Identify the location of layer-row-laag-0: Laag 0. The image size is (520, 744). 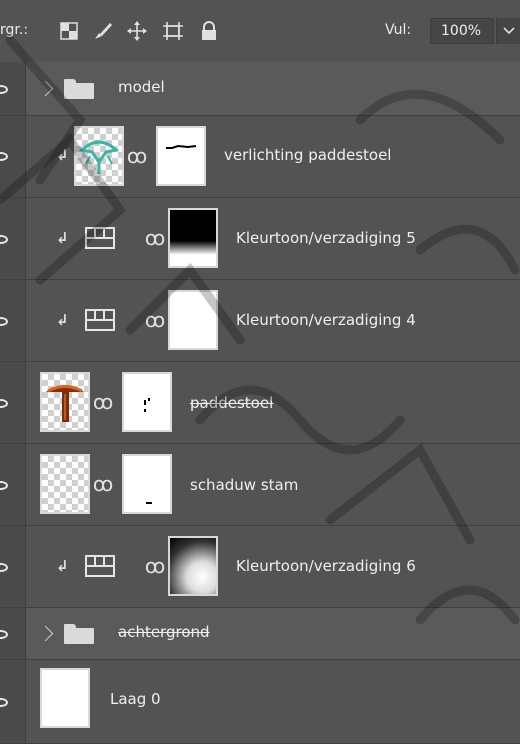
(260, 702).